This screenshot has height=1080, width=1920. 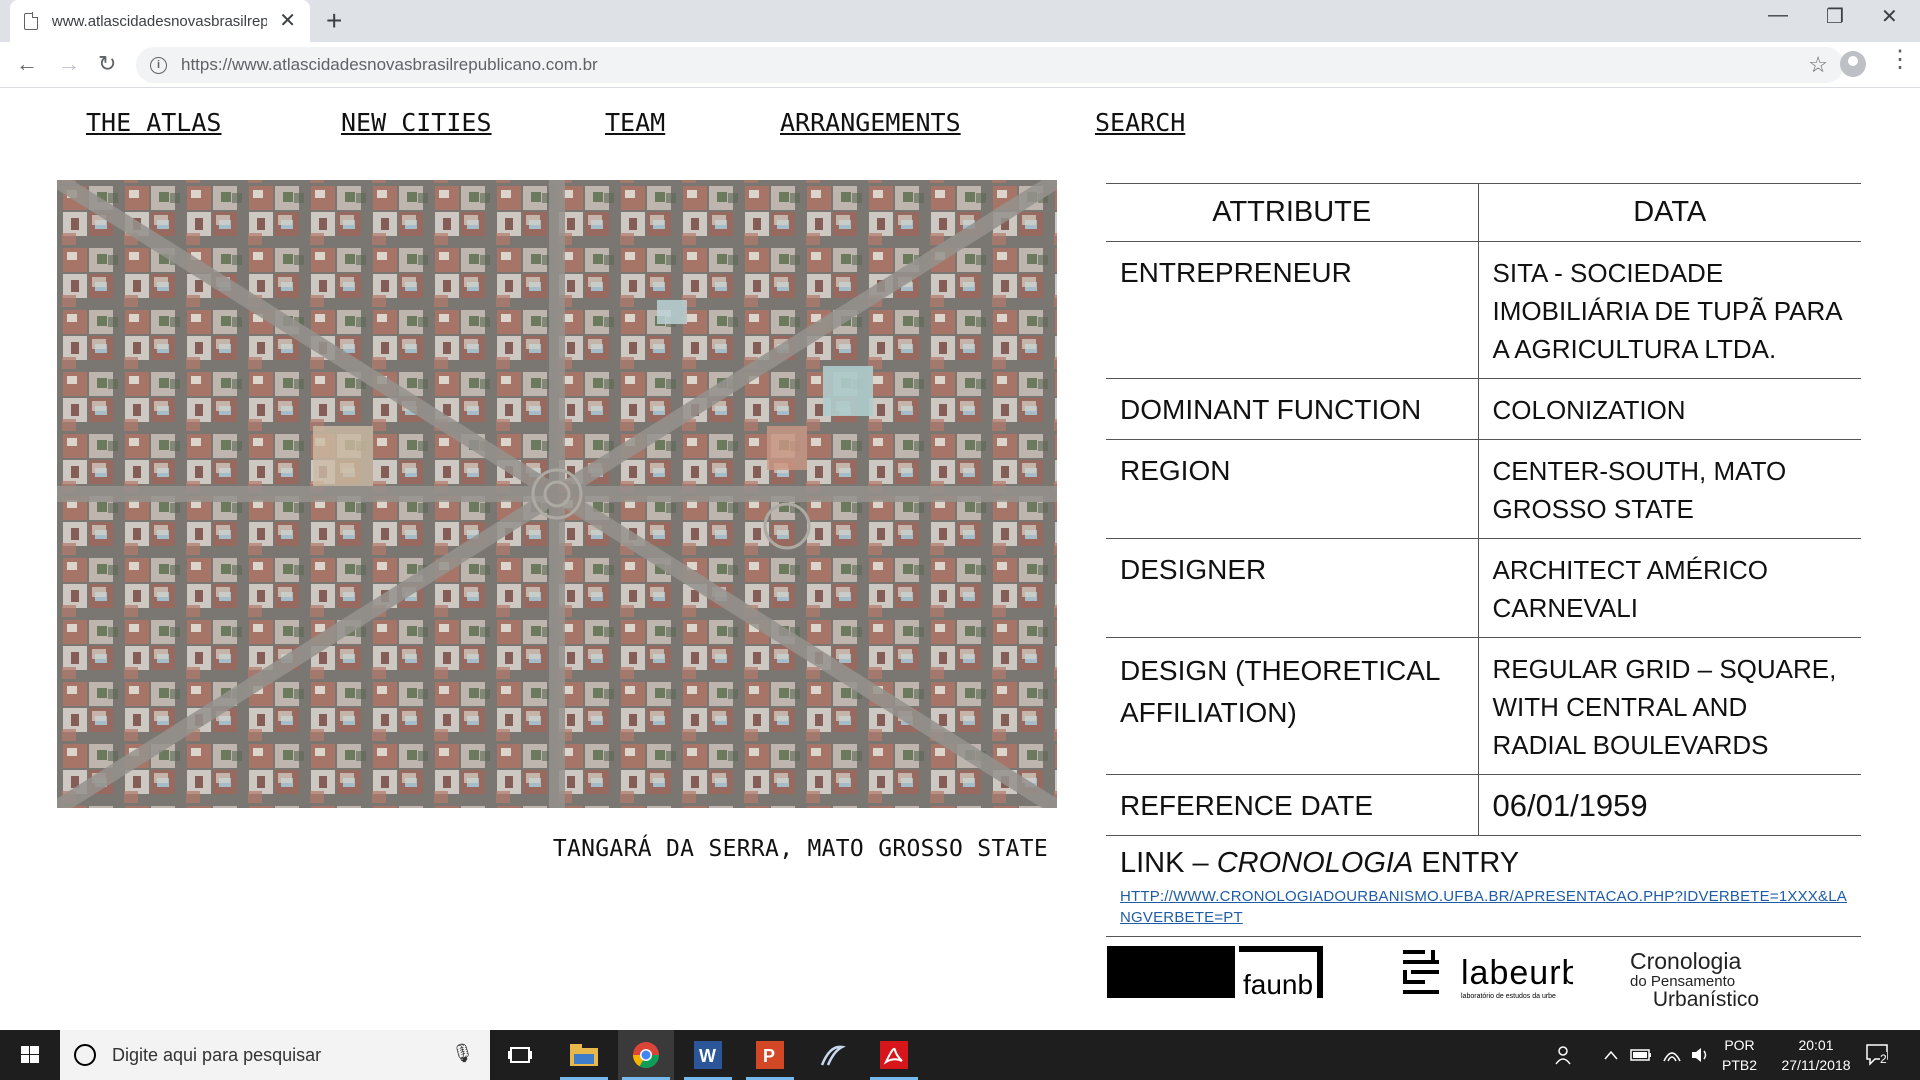 I want to click on search-placeholder: Digite aqui para pesquisar, so click(x=217, y=1054).